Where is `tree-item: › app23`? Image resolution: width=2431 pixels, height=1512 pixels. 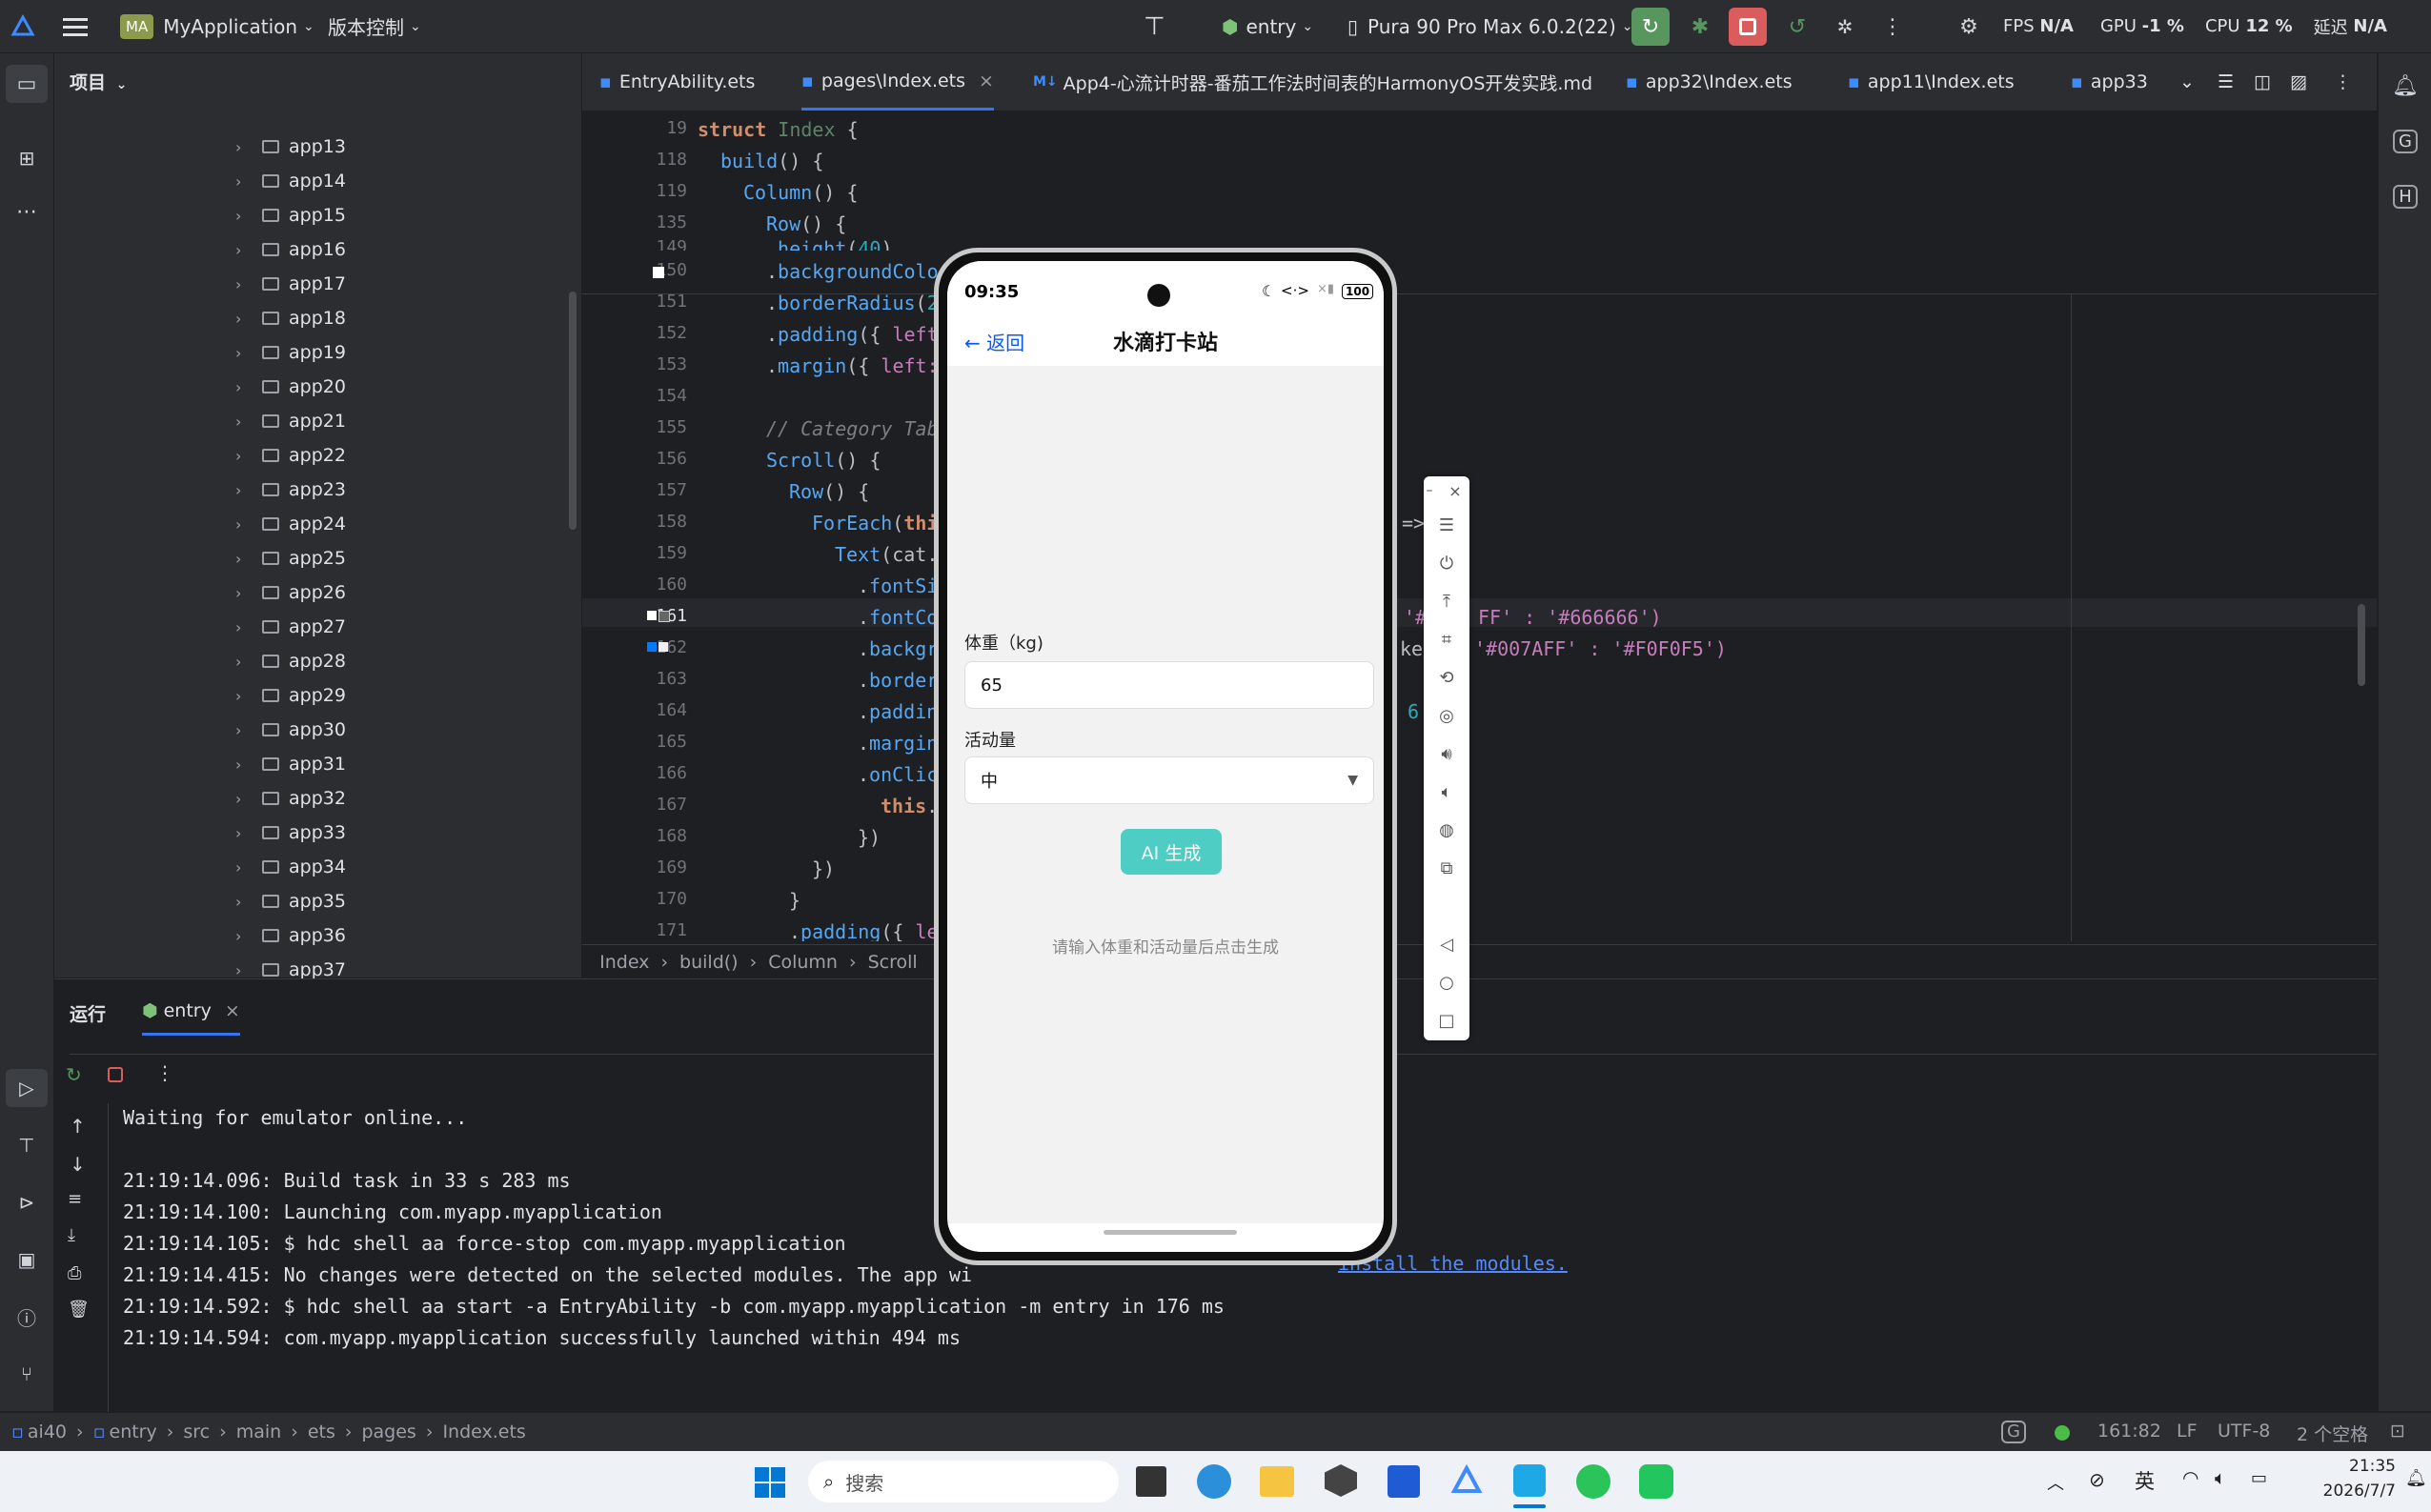
tree-item: › app23 is located at coordinates (290, 490).